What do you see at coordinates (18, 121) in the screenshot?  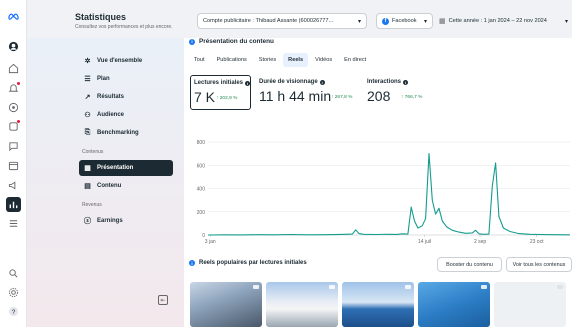 I see `notification-dot` at bounding box center [18, 121].